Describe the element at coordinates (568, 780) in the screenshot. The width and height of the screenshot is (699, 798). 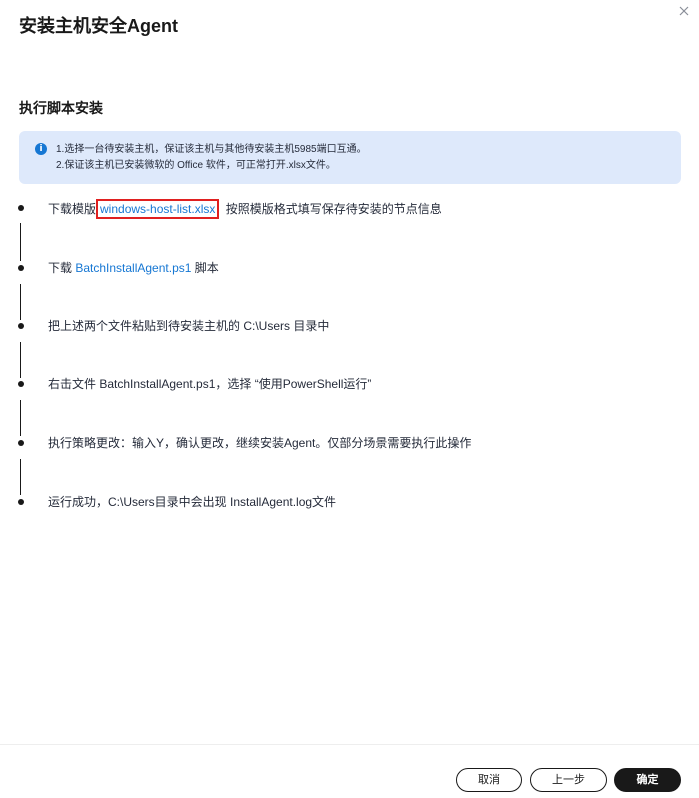
I see `previous-step-button: 上一步` at that location.